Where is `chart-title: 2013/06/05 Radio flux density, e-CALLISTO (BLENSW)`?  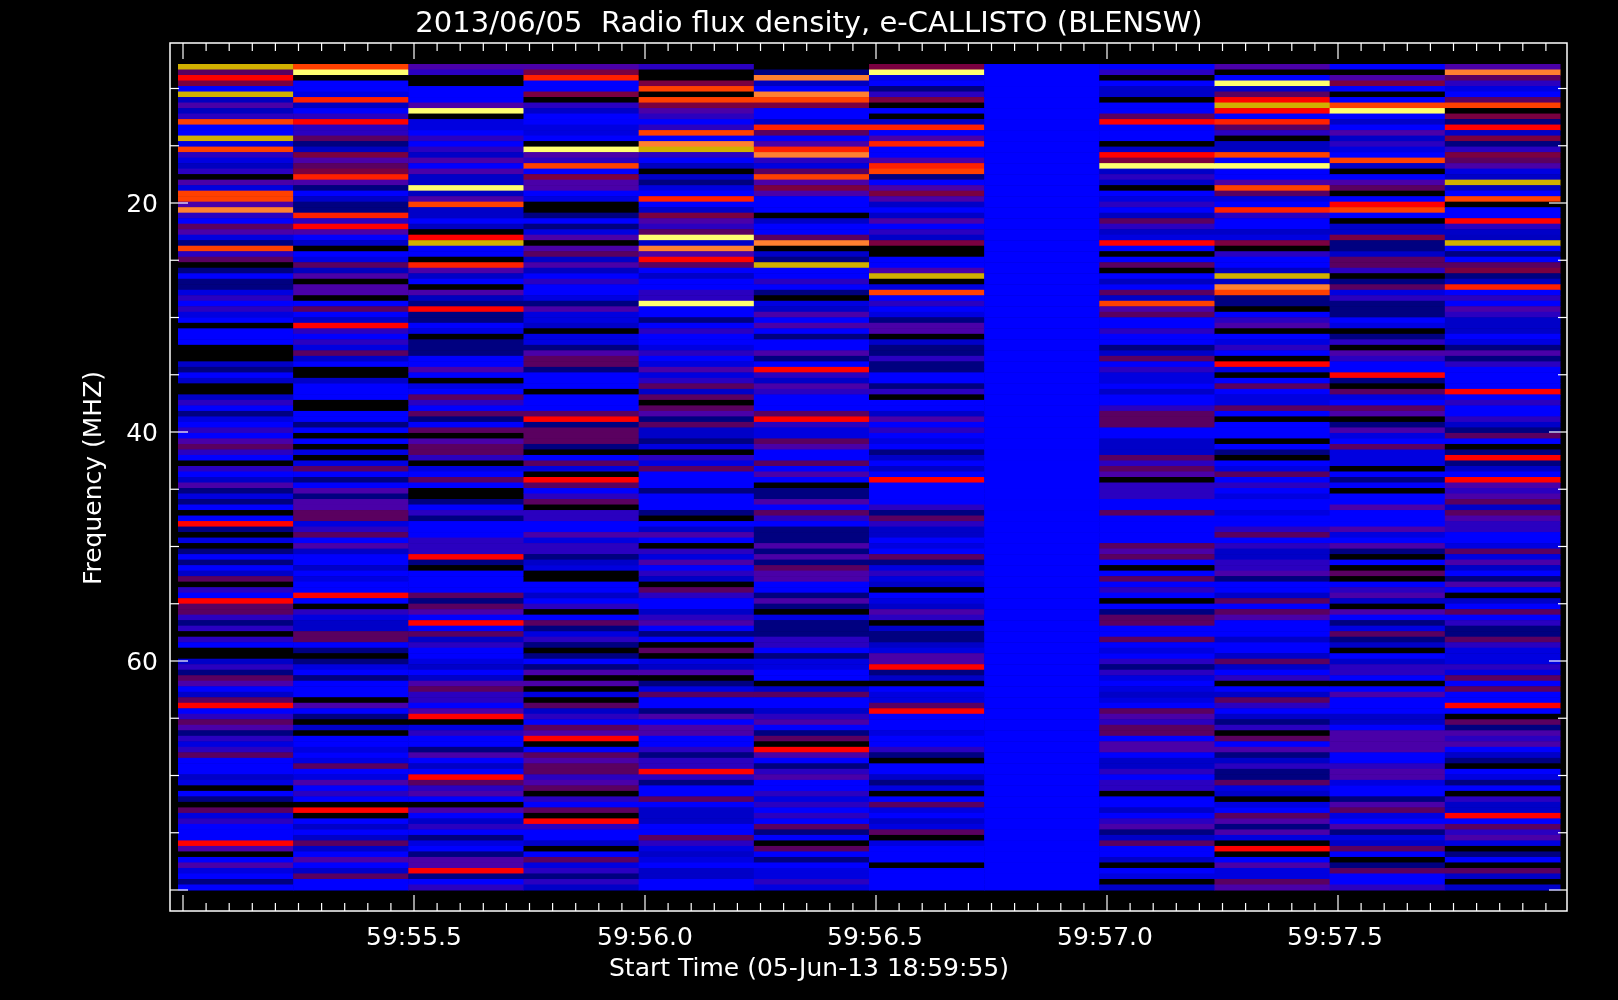 chart-title: 2013/06/05 Radio flux density, e-CALLISTO (BLENSW) is located at coordinates (809, 22).